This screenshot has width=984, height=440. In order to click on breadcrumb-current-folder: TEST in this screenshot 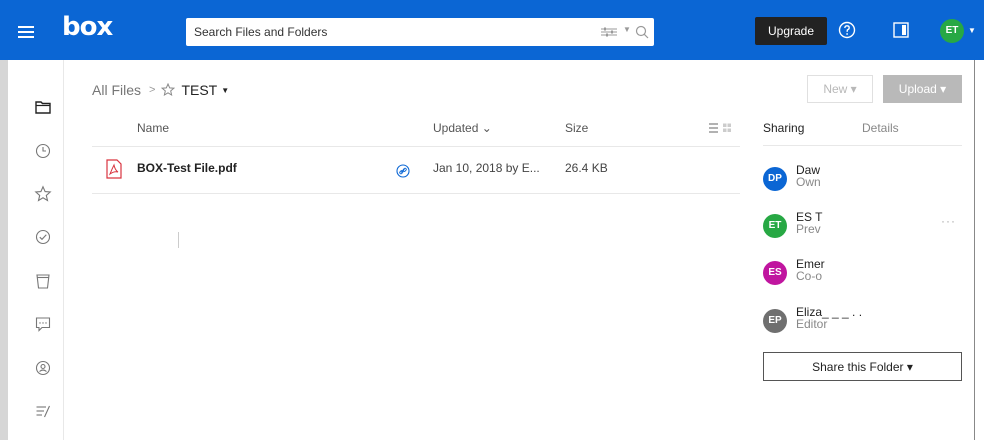, I will do `click(199, 90)`.